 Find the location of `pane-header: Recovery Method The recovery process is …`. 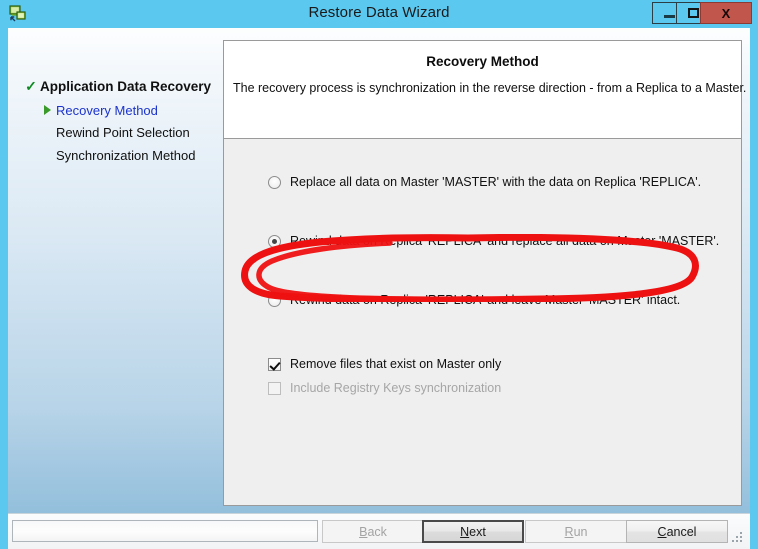

pane-header: Recovery Method The recovery process is … is located at coordinates (485, 90).